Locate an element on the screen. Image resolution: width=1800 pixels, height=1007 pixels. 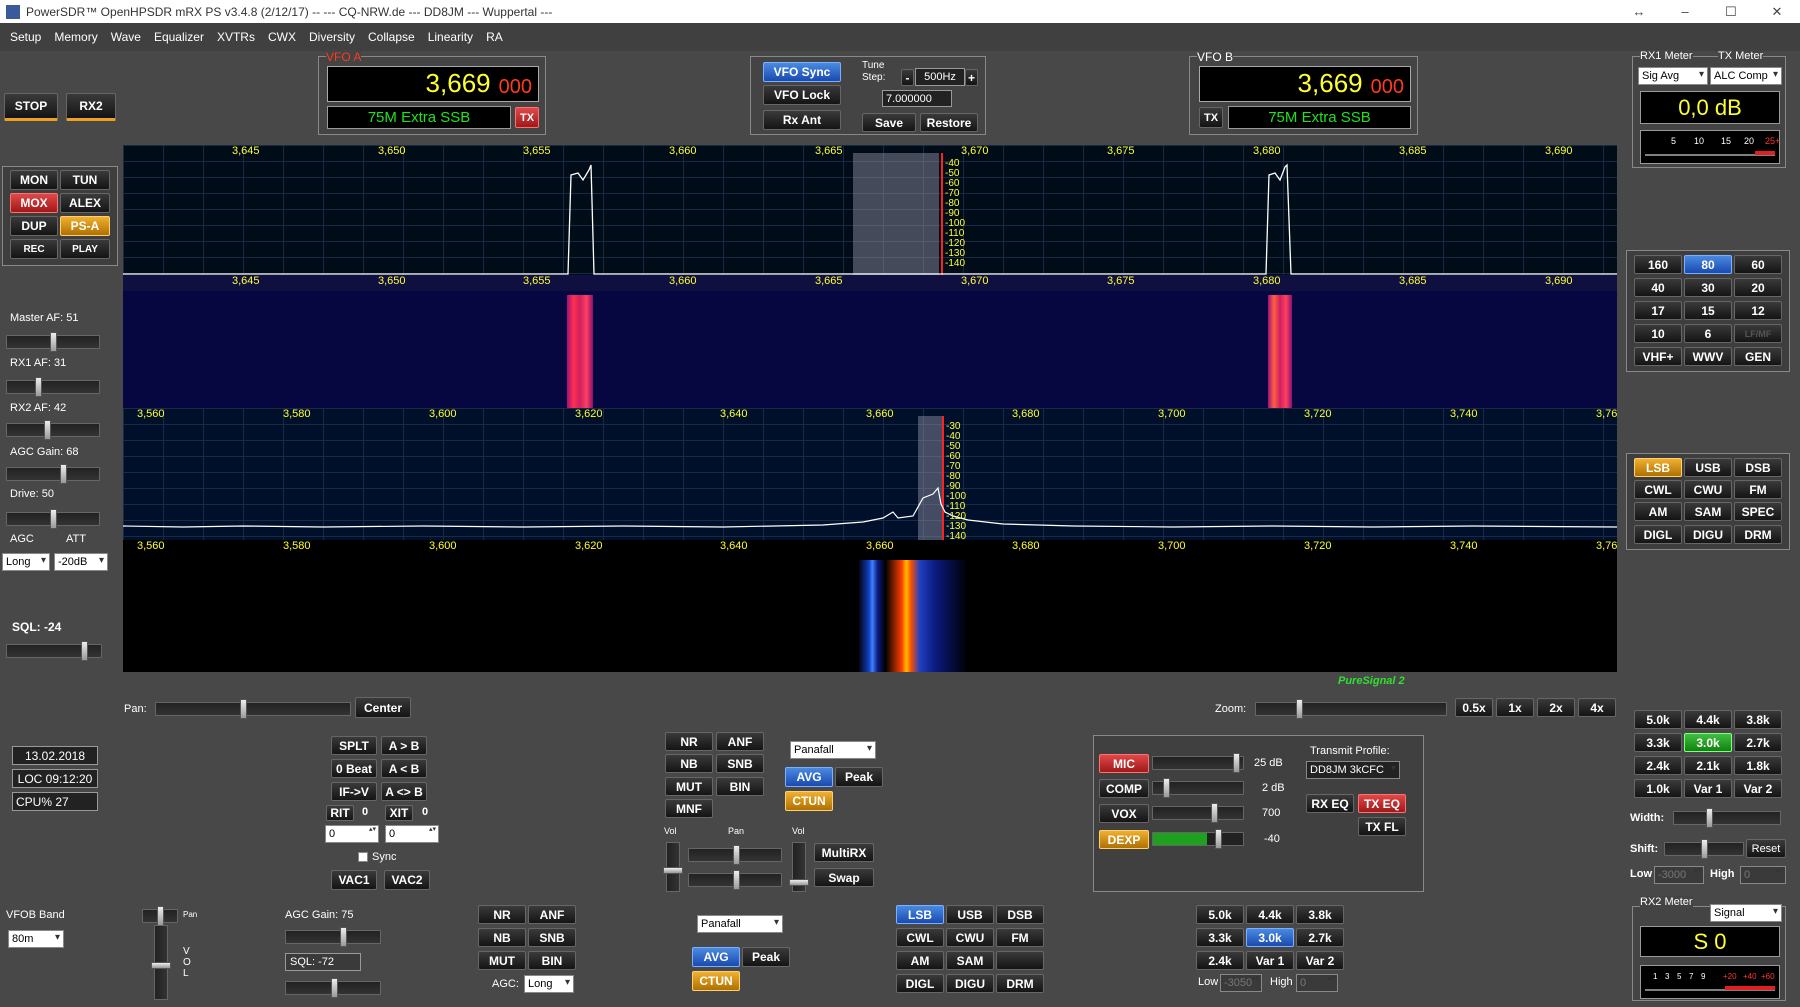
rx2-peak-button: Peak is located at coordinates (766, 957).